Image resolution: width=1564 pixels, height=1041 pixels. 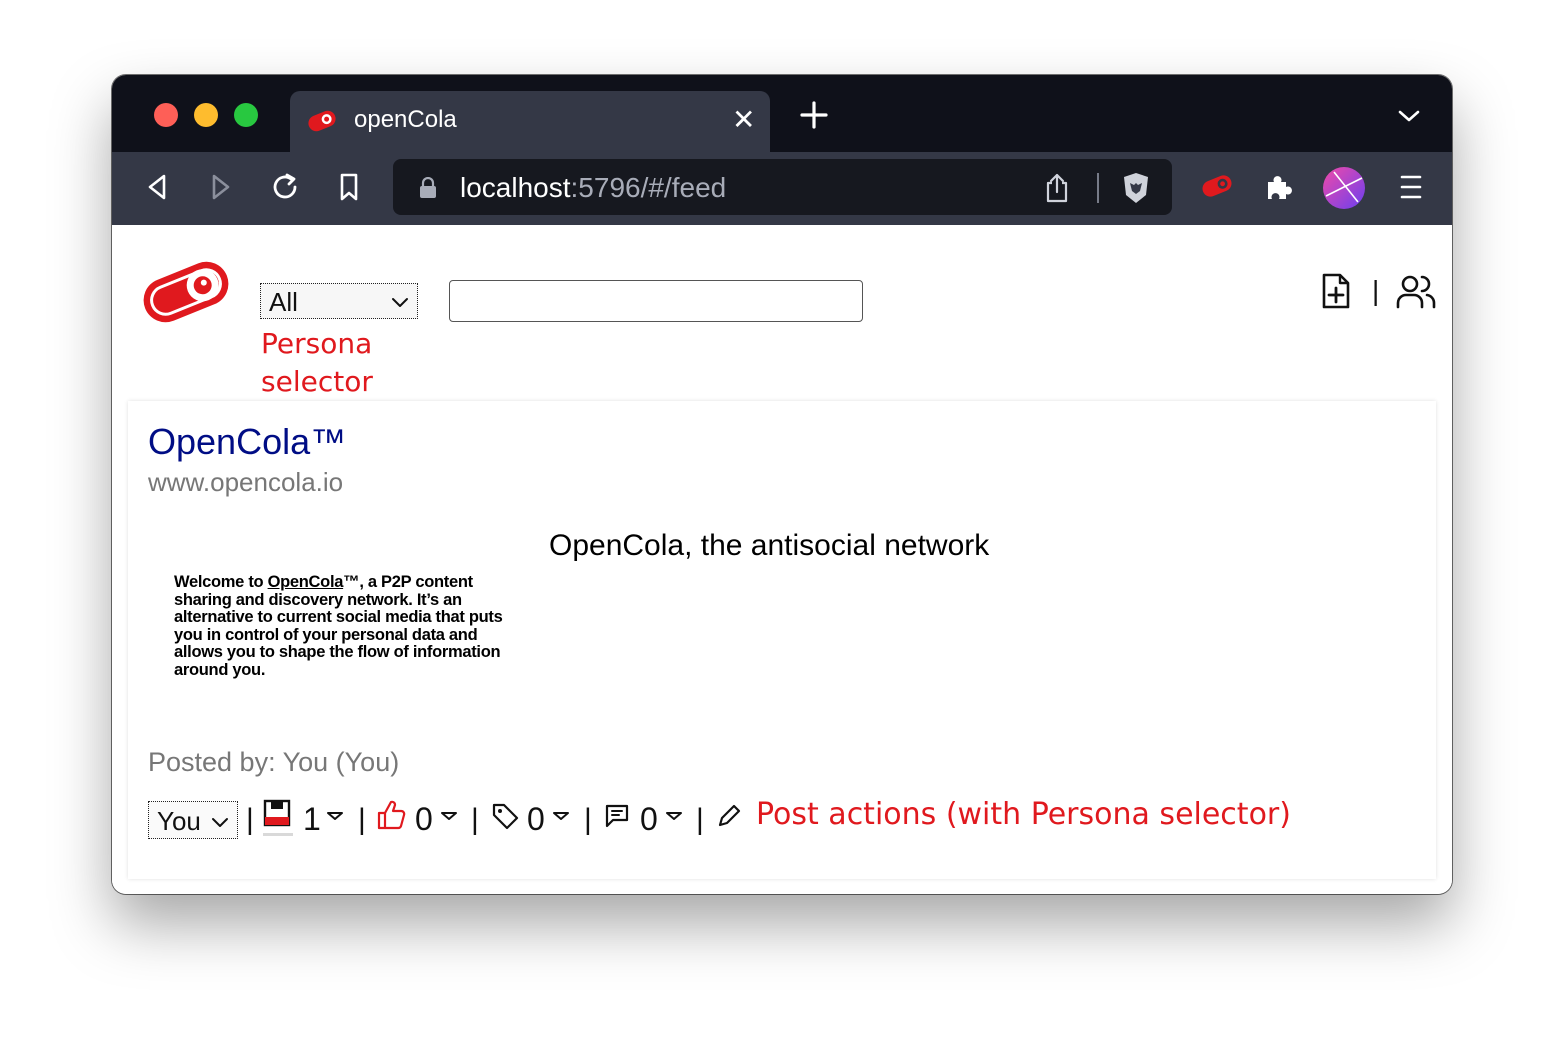 I want to click on post-persona-selector-dropdown: You, so click(x=193, y=820).